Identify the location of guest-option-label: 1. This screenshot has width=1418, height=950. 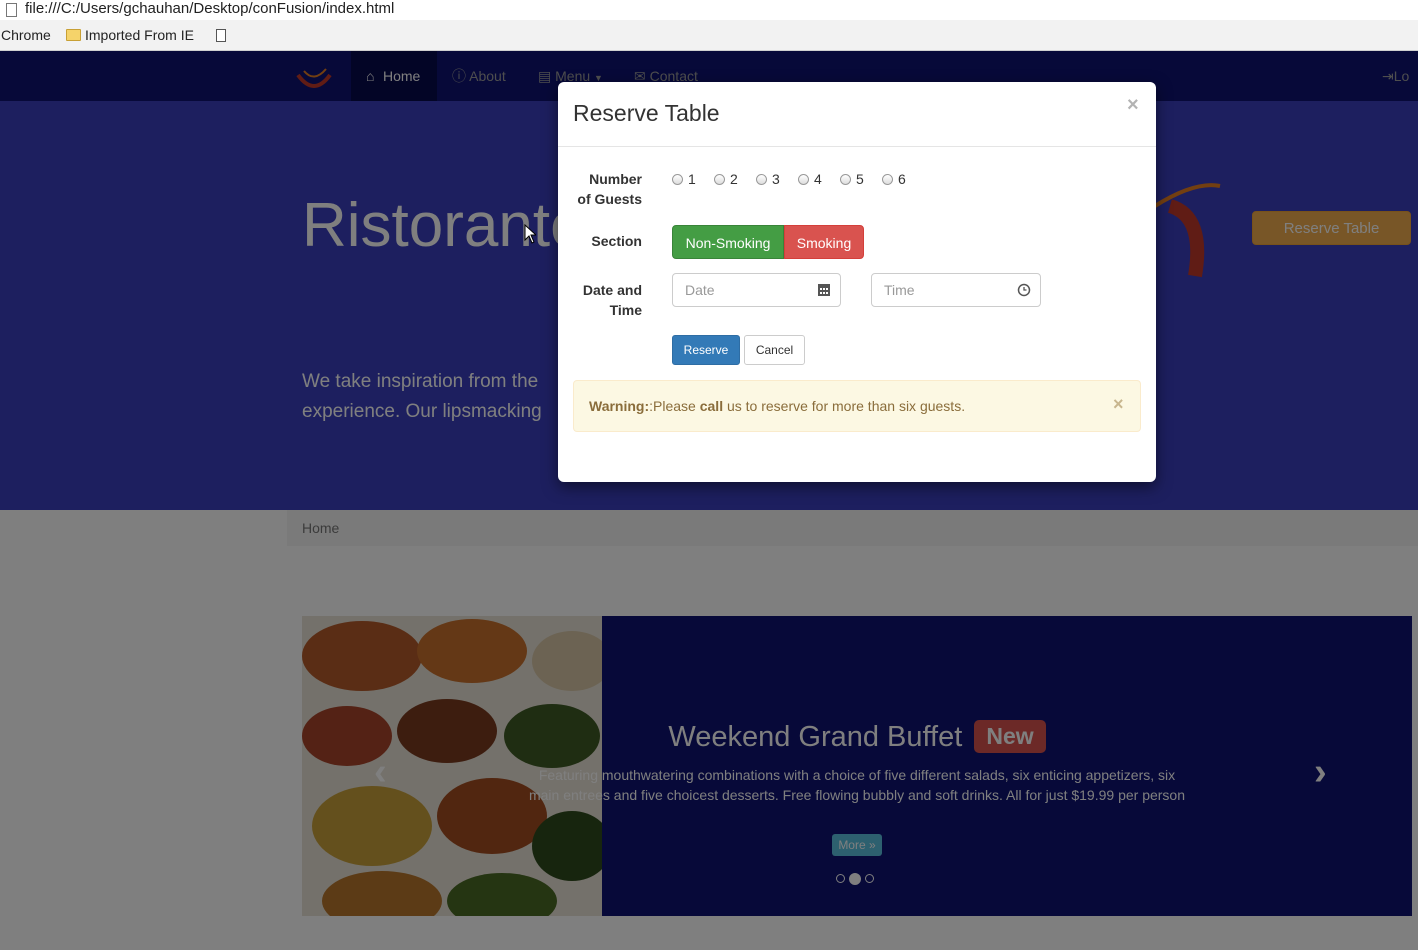
(692, 179).